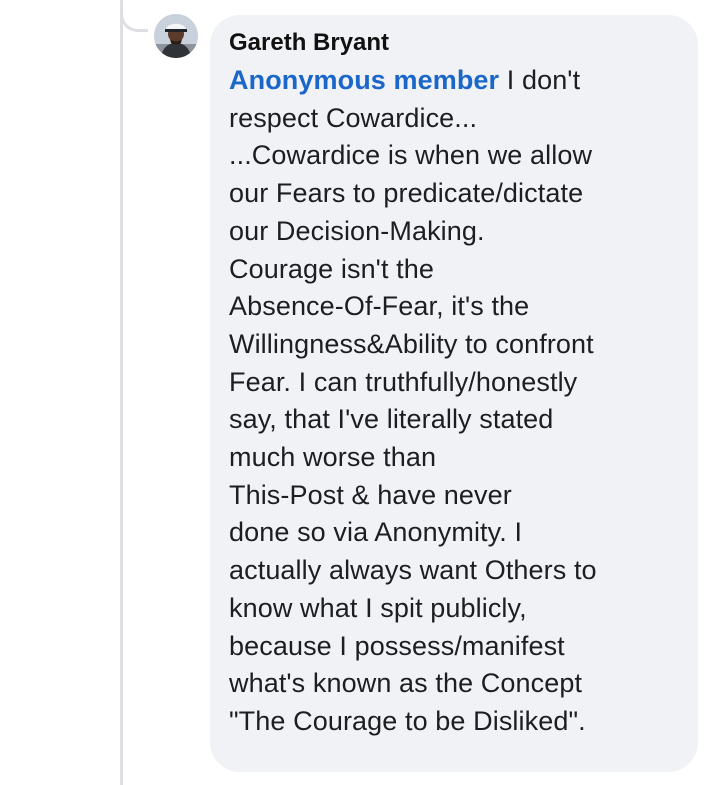 The width and height of the screenshot is (720, 785). Describe the element at coordinates (391, 419) in the screenshot. I see `comment-line-text: say, that I've literally stated` at that location.